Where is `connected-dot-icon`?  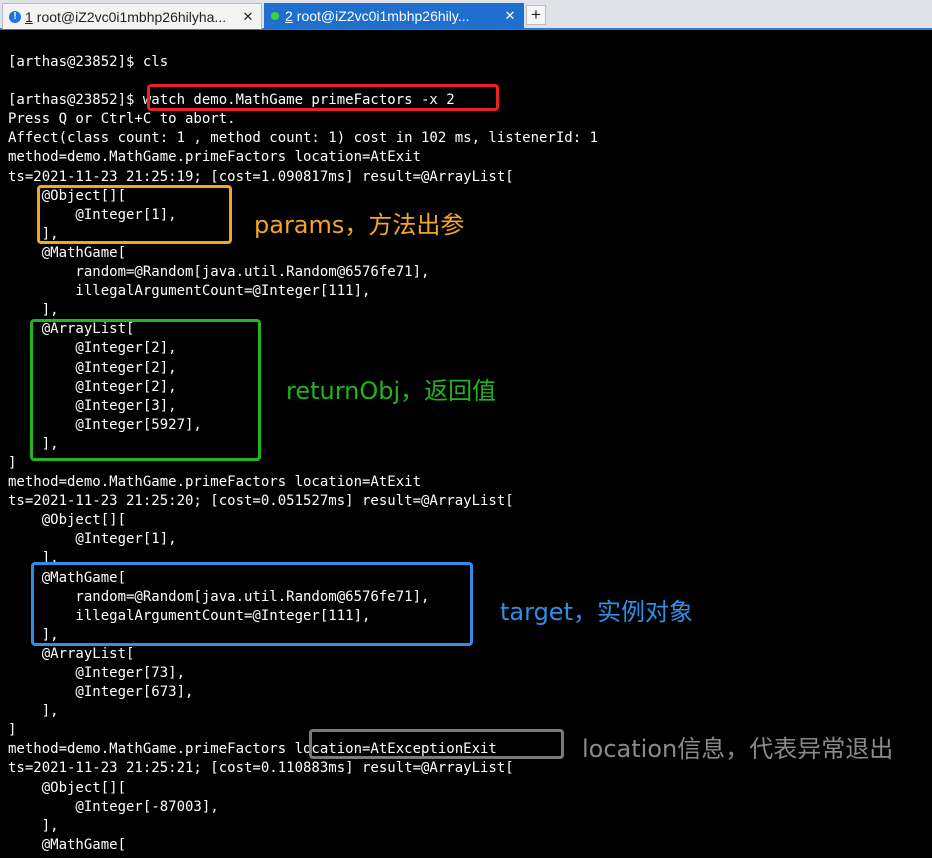 connected-dot-icon is located at coordinates (275, 16).